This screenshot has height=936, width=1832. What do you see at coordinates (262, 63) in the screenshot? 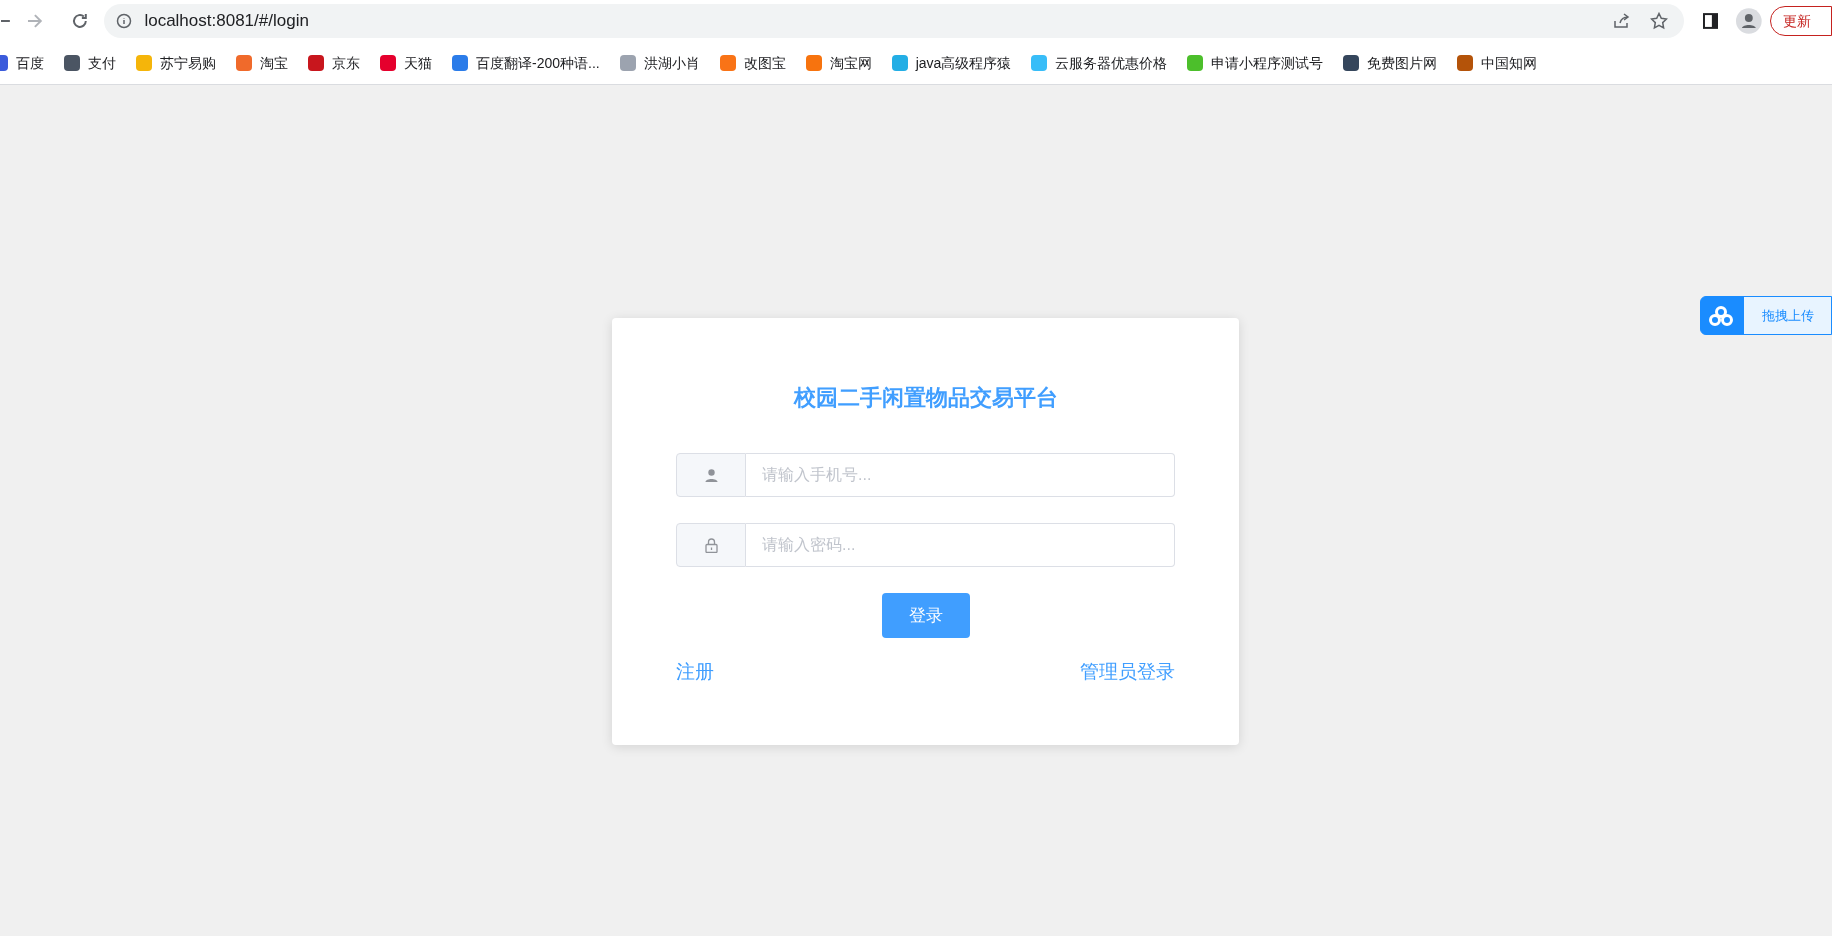
I see `bookmark: 淘宝` at bounding box center [262, 63].